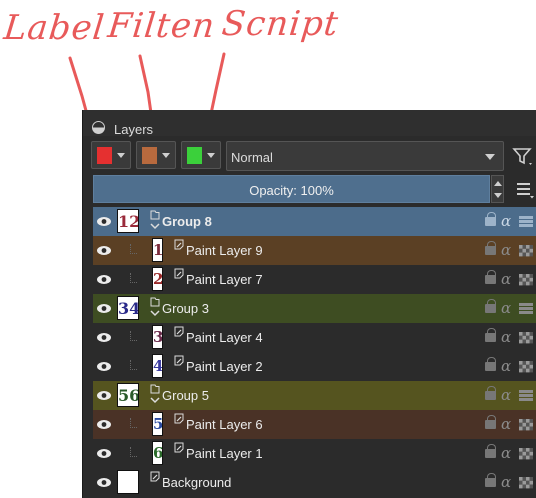  What do you see at coordinates (498, 183) in the screenshot?
I see `spin-up-icon` at bounding box center [498, 183].